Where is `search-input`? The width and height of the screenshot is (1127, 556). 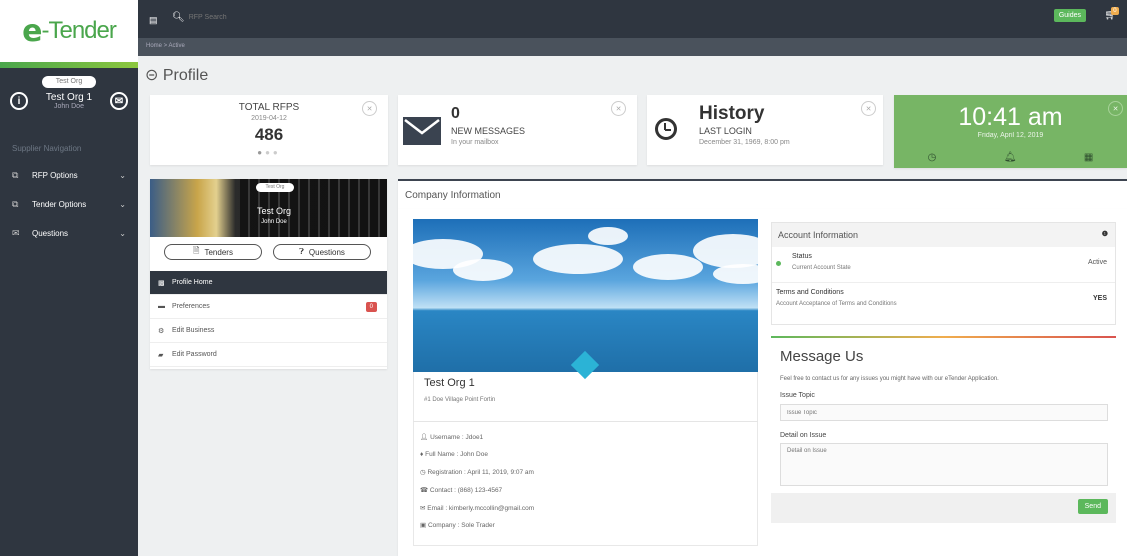 search-input is located at coordinates (218, 17).